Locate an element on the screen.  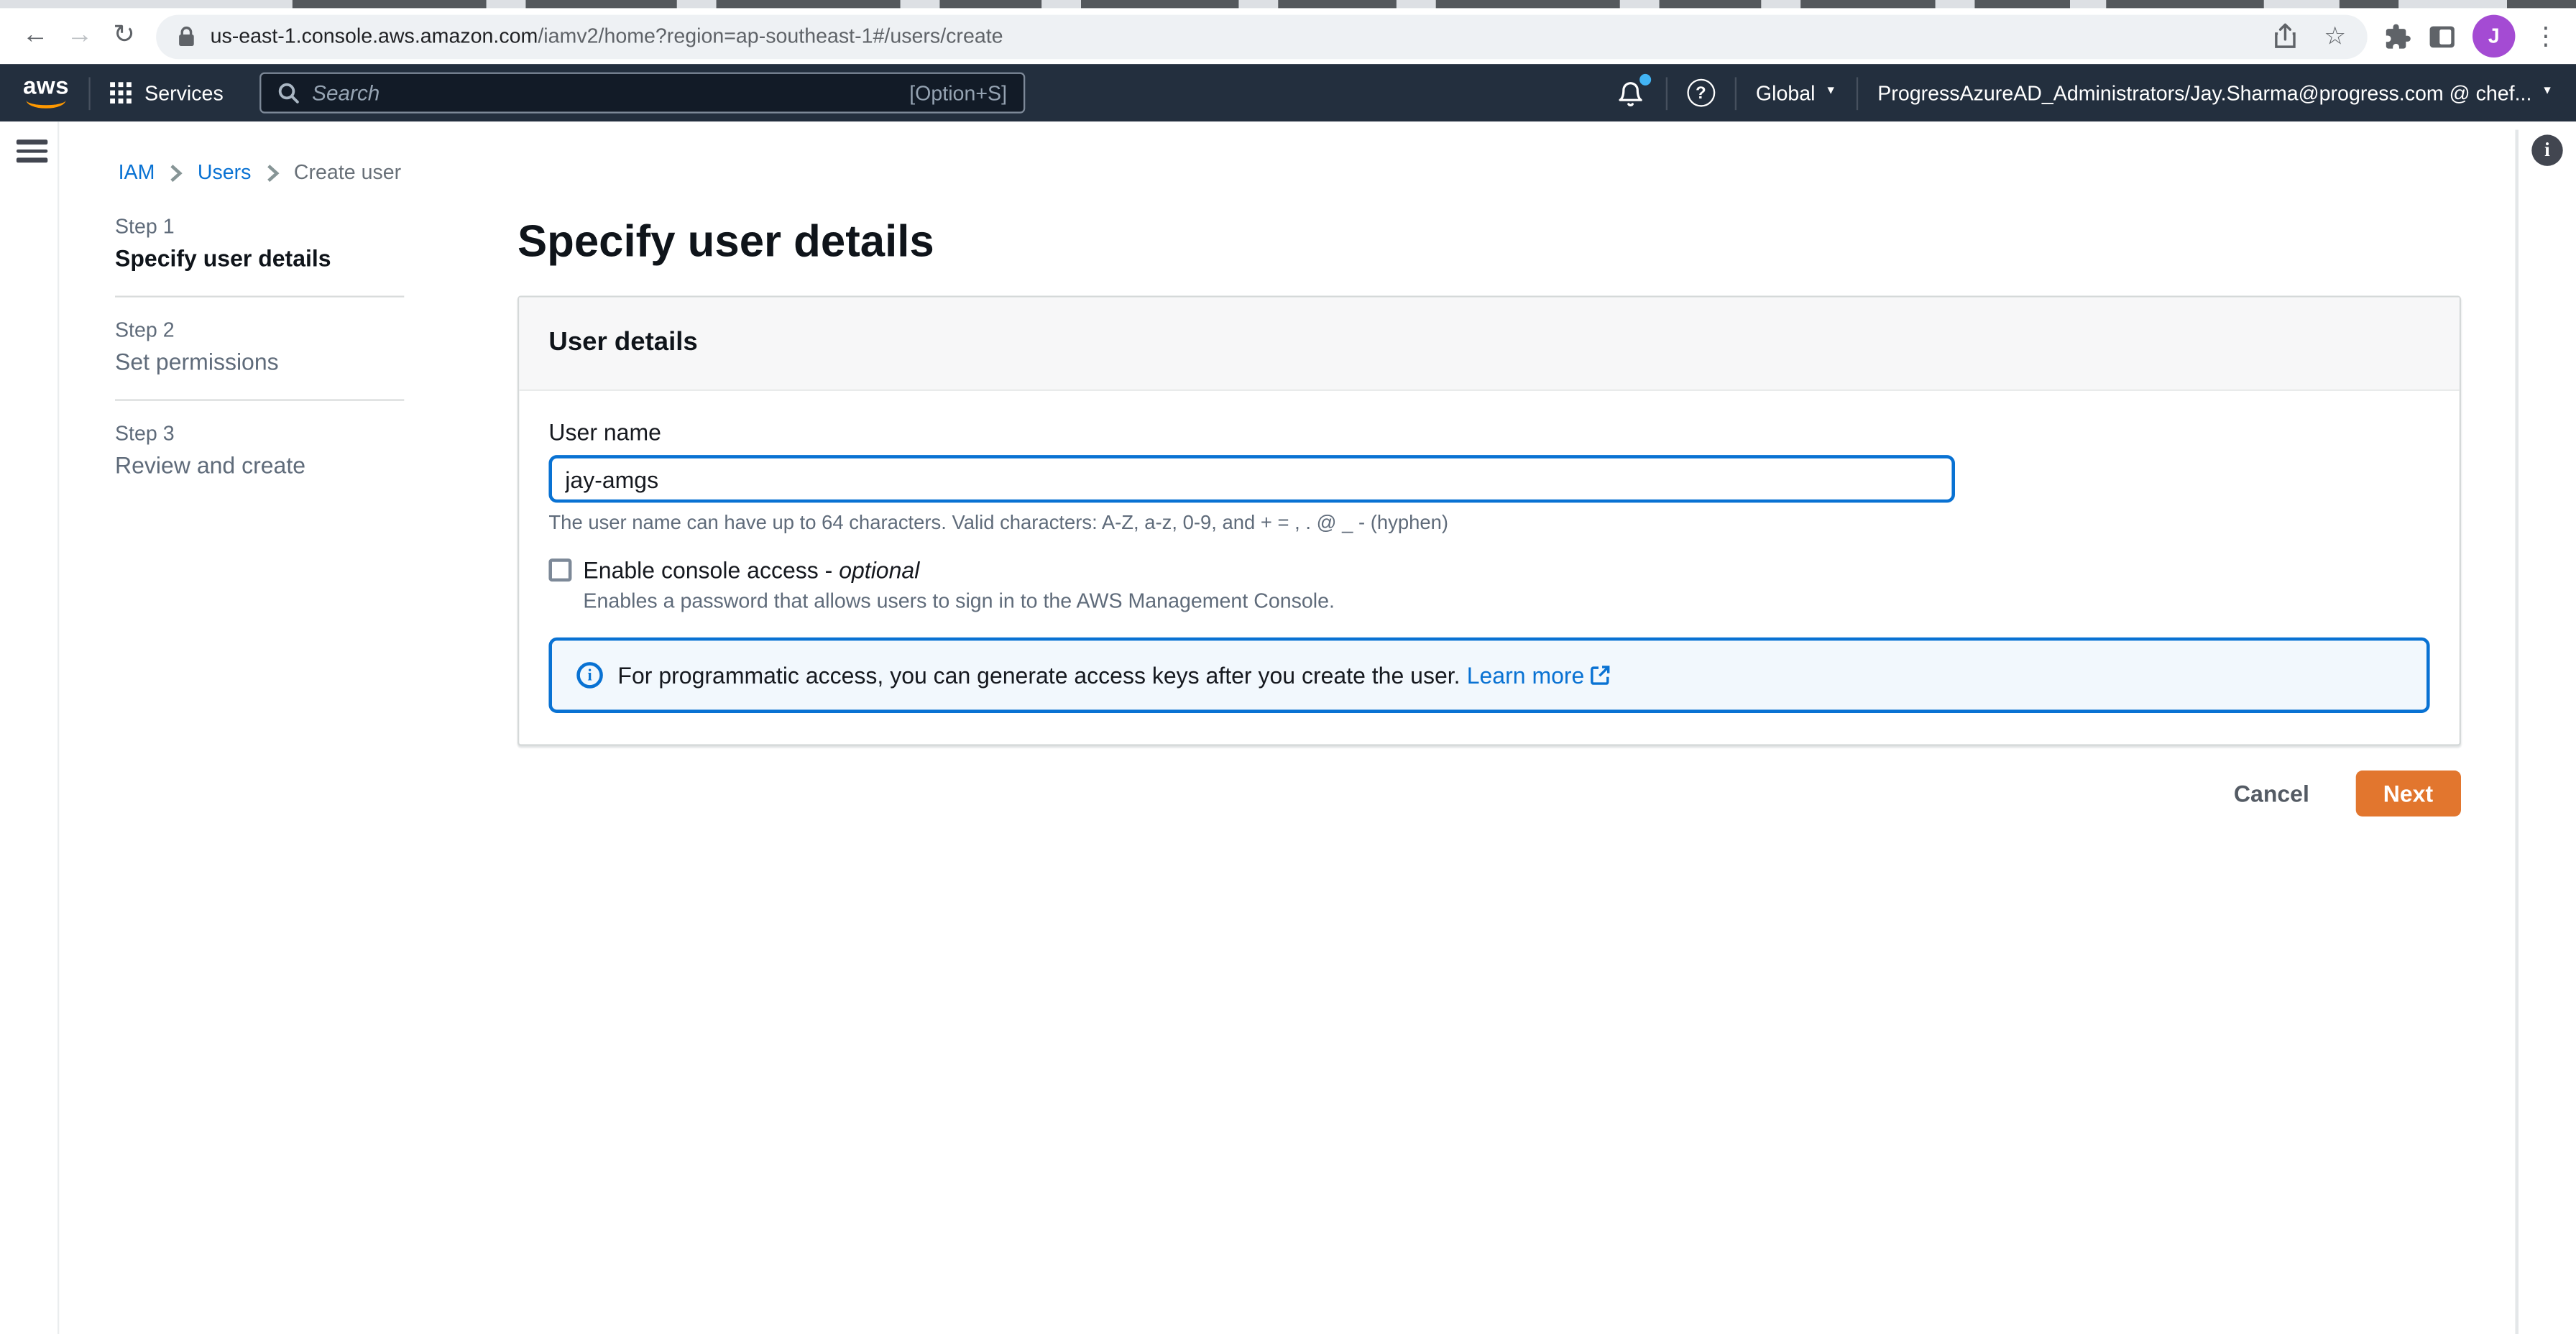
breadcrumb-iam: IAM is located at coordinates (137, 172).